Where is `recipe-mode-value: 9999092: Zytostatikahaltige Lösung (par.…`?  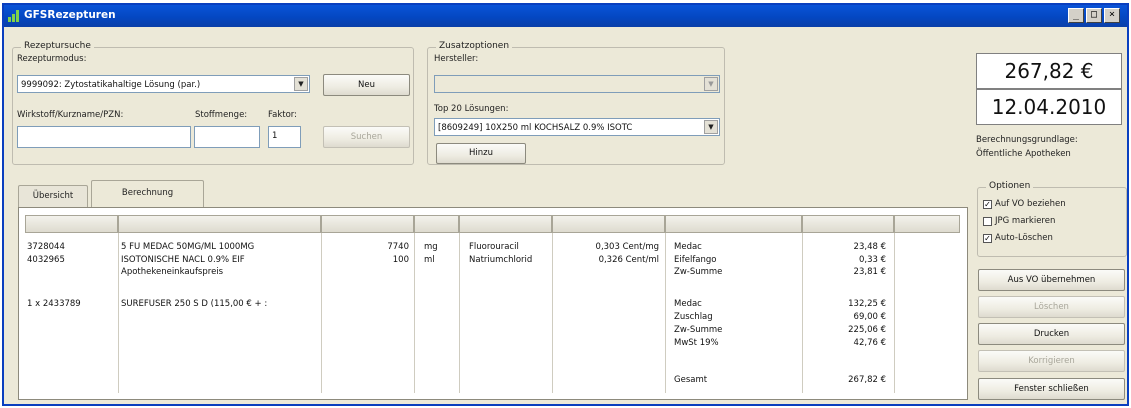
recipe-mode-value: 9999092: Zytostatikahaltige Lösung (par.… is located at coordinates (111, 85).